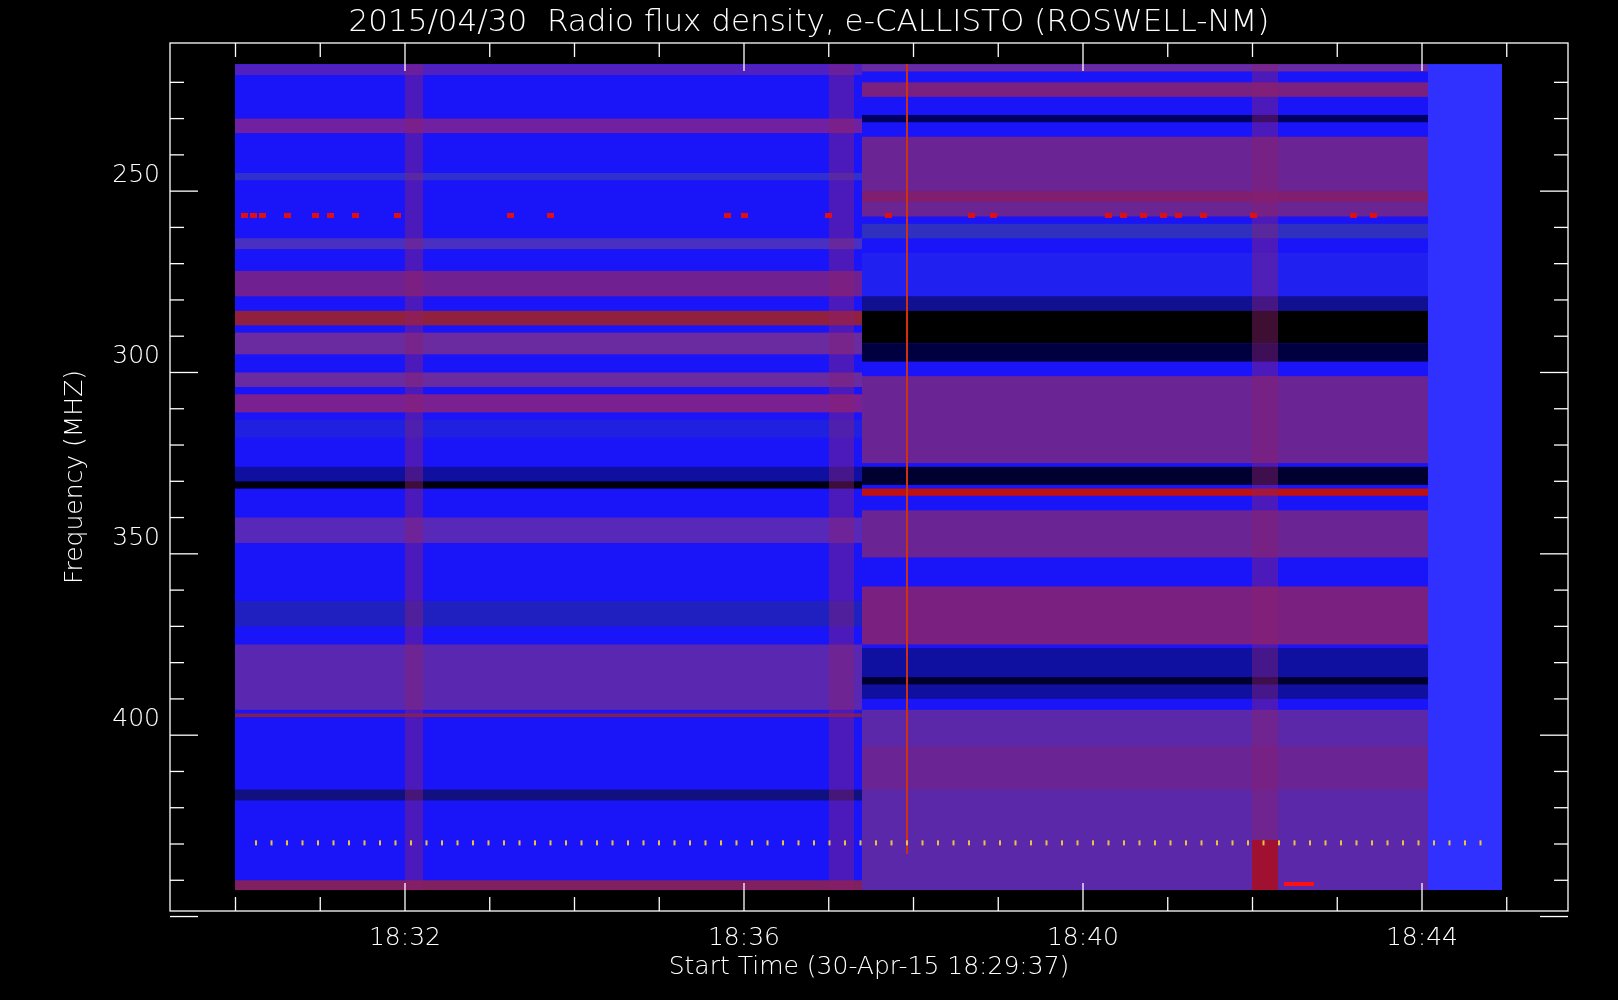 This screenshot has height=1000, width=1618. I want to click on x-axis-label: Start Time (30-Apr-15 18:29:37), so click(869, 965).